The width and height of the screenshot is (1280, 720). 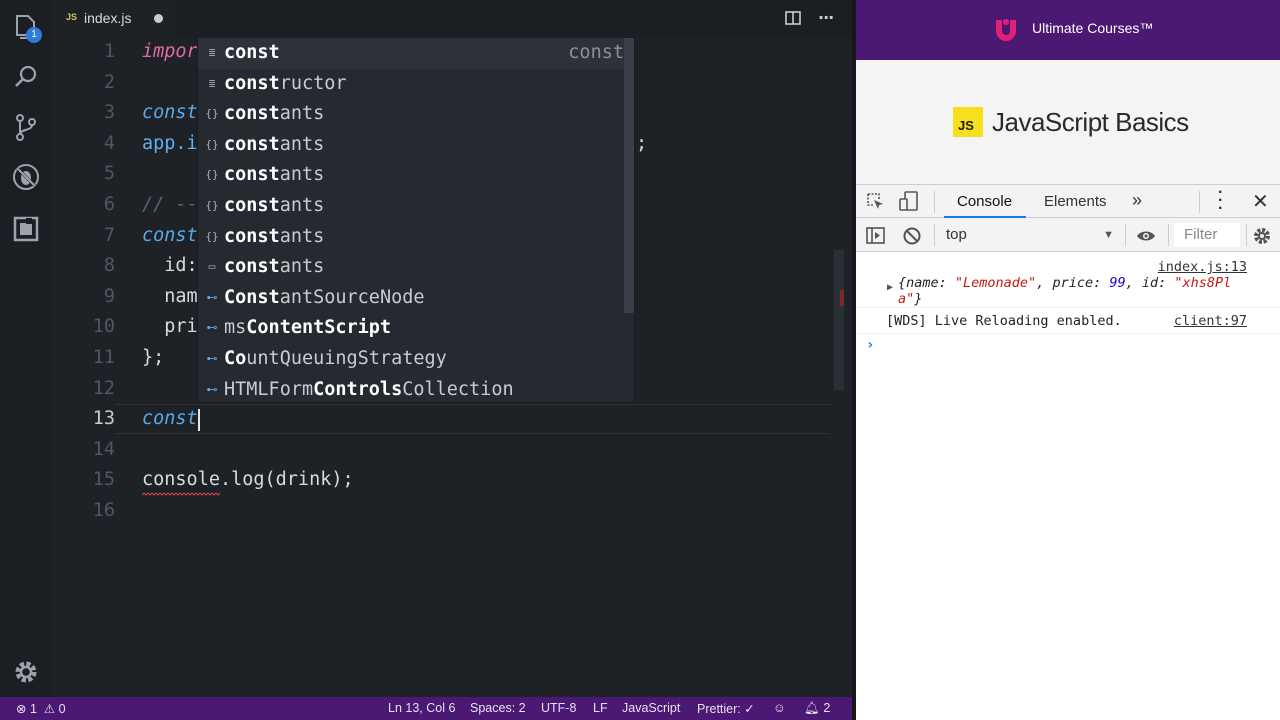 I want to click on js-context-select: top ▼, so click(x=1030, y=234).